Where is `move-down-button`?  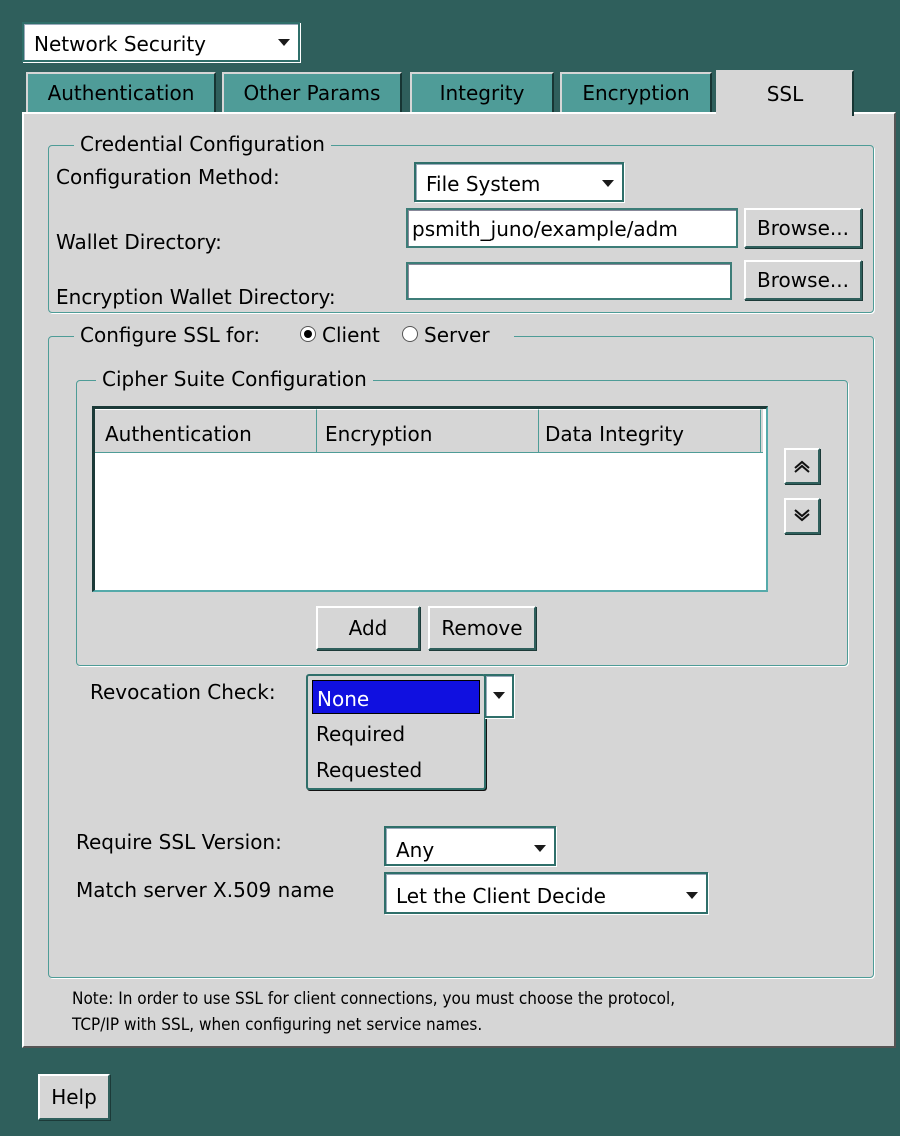 move-down-button is located at coordinates (802, 516).